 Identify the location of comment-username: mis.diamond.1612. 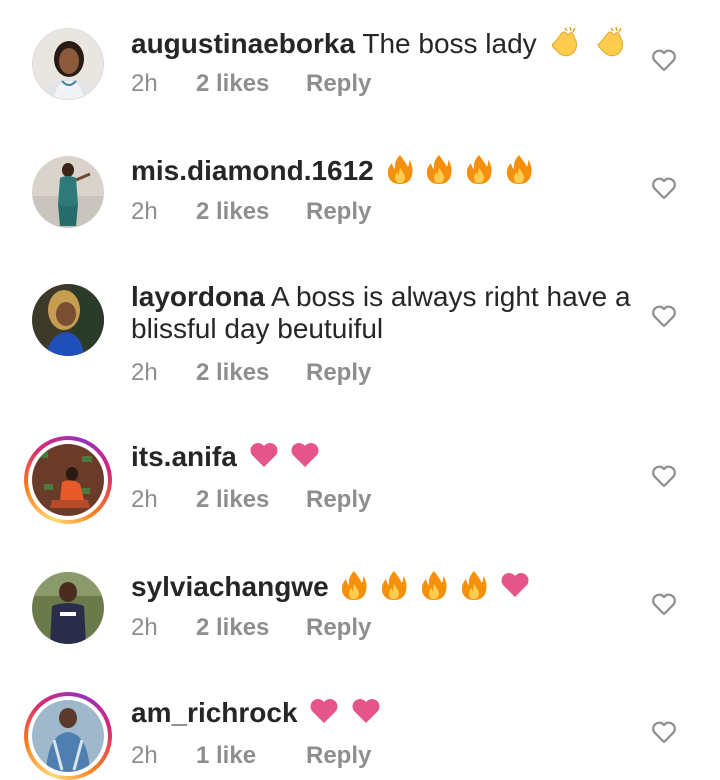
(252, 170).